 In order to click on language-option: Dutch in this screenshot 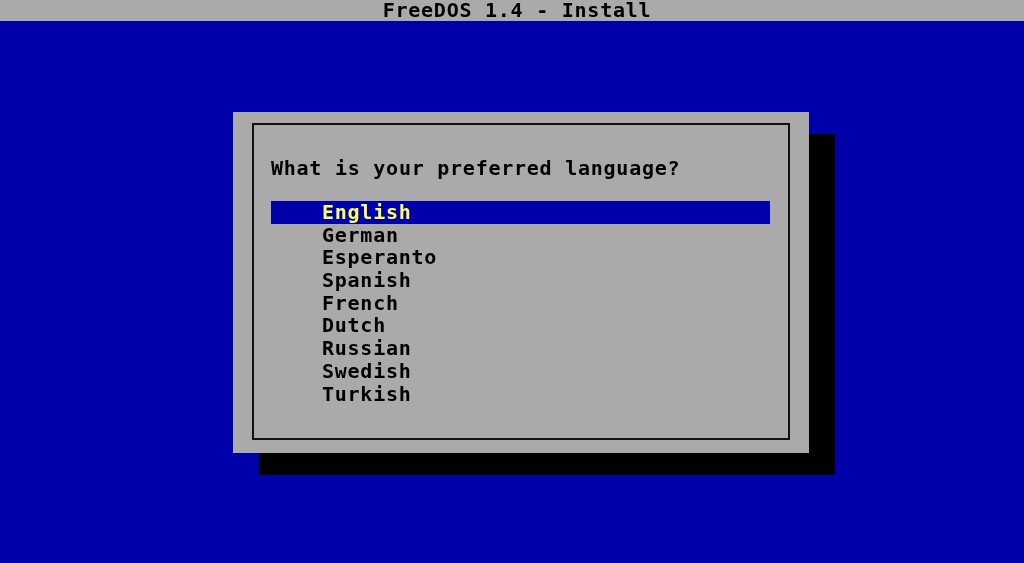, I will do `click(520, 326)`.